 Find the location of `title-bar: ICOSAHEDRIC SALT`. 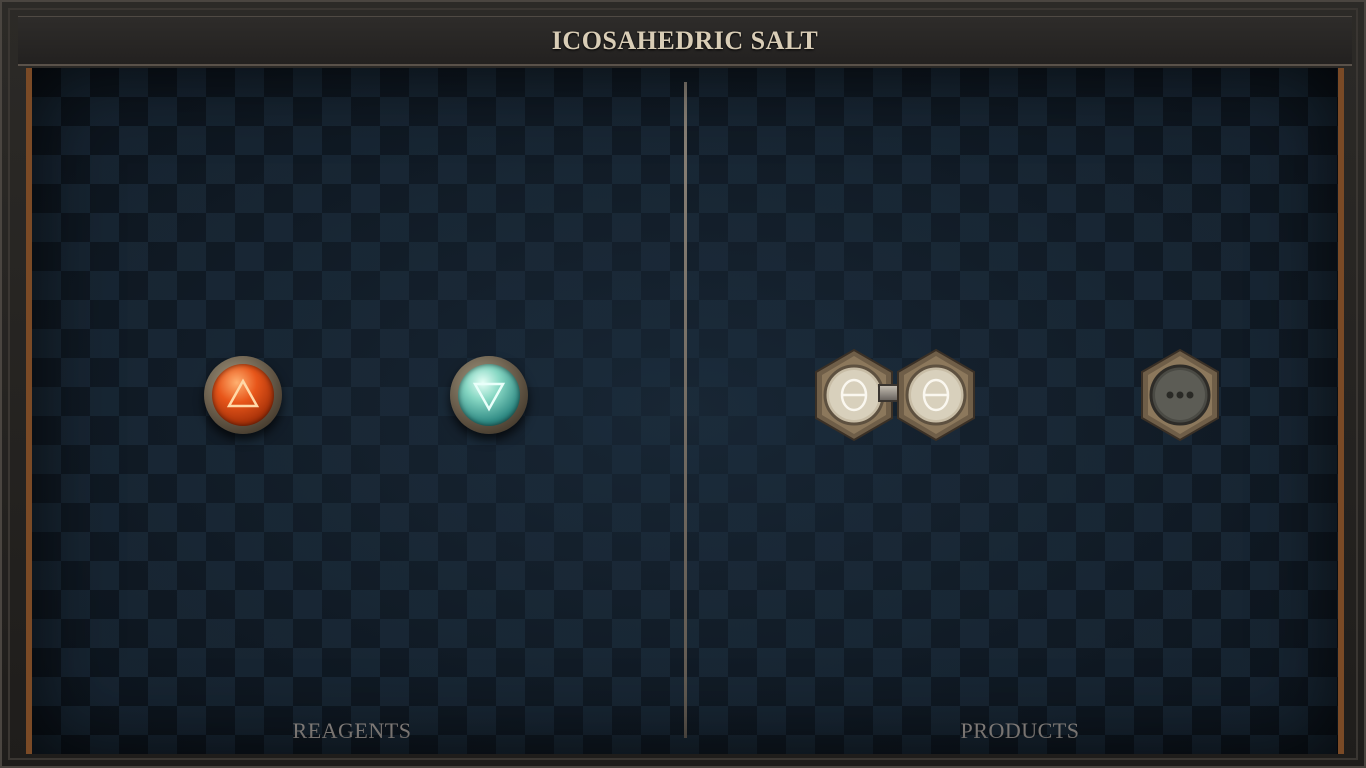

title-bar: ICOSAHEDRIC SALT is located at coordinates (685, 41).